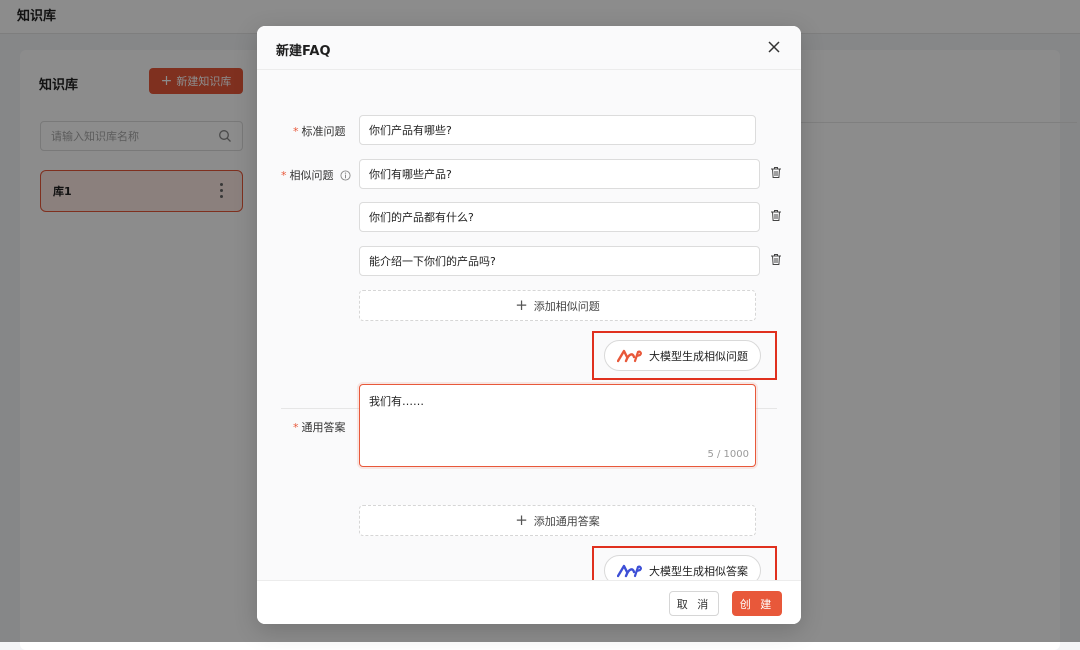 The width and height of the screenshot is (1080, 650). Describe the element at coordinates (529, 602) in the screenshot. I see `modal-footer: 取 消 创 建` at that location.